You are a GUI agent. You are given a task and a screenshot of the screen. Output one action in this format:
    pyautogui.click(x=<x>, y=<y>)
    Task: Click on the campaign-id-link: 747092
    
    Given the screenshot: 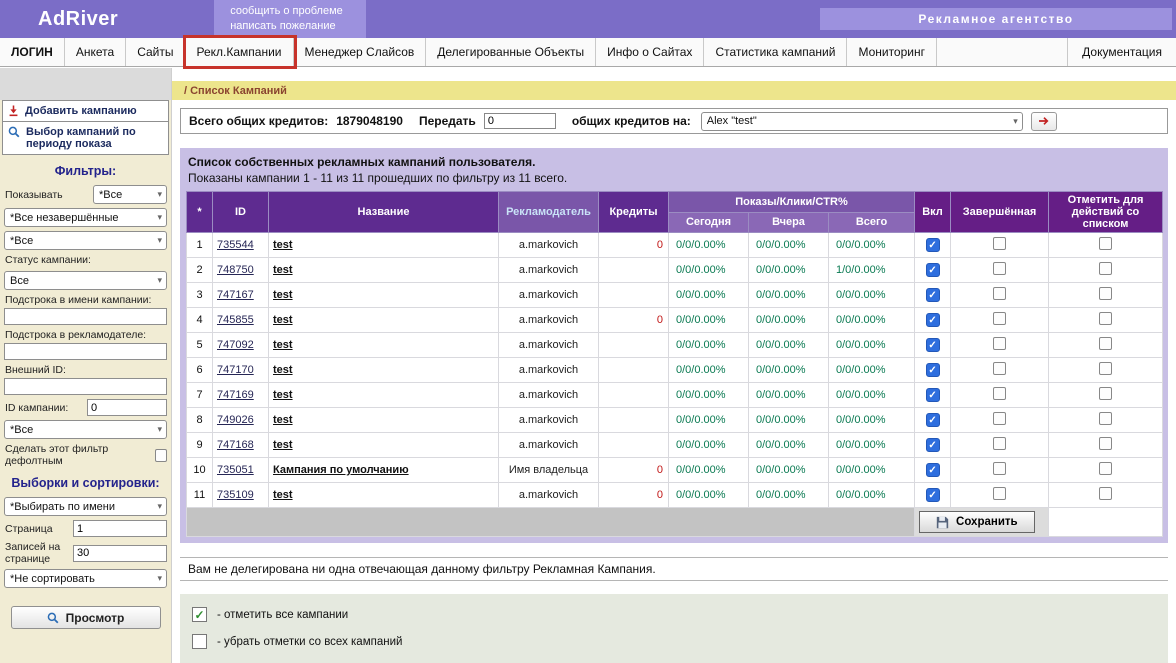 What is the action you would take?
    pyautogui.click(x=235, y=345)
    